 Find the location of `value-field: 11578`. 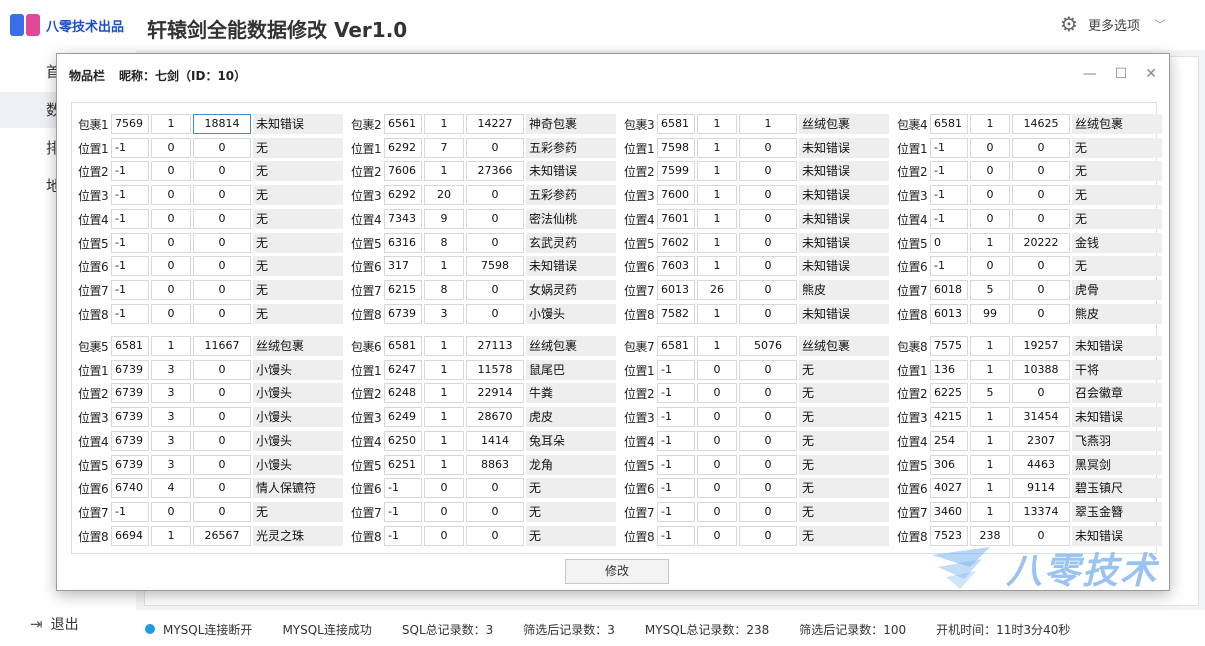

value-field: 11578 is located at coordinates (495, 370).